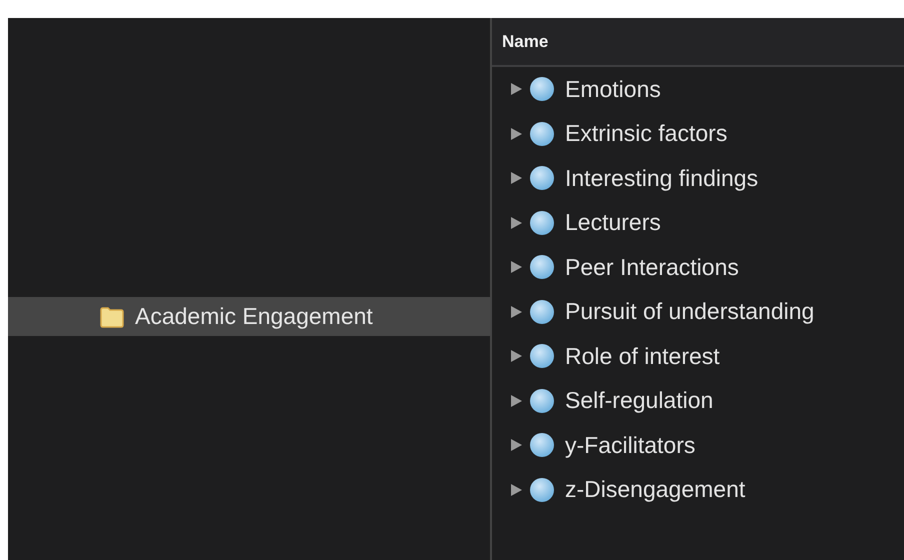 This screenshot has width=904, height=560. Describe the element at coordinates (639, 400) in the screenshot. I see `node-label: Self-regulation` at that location.